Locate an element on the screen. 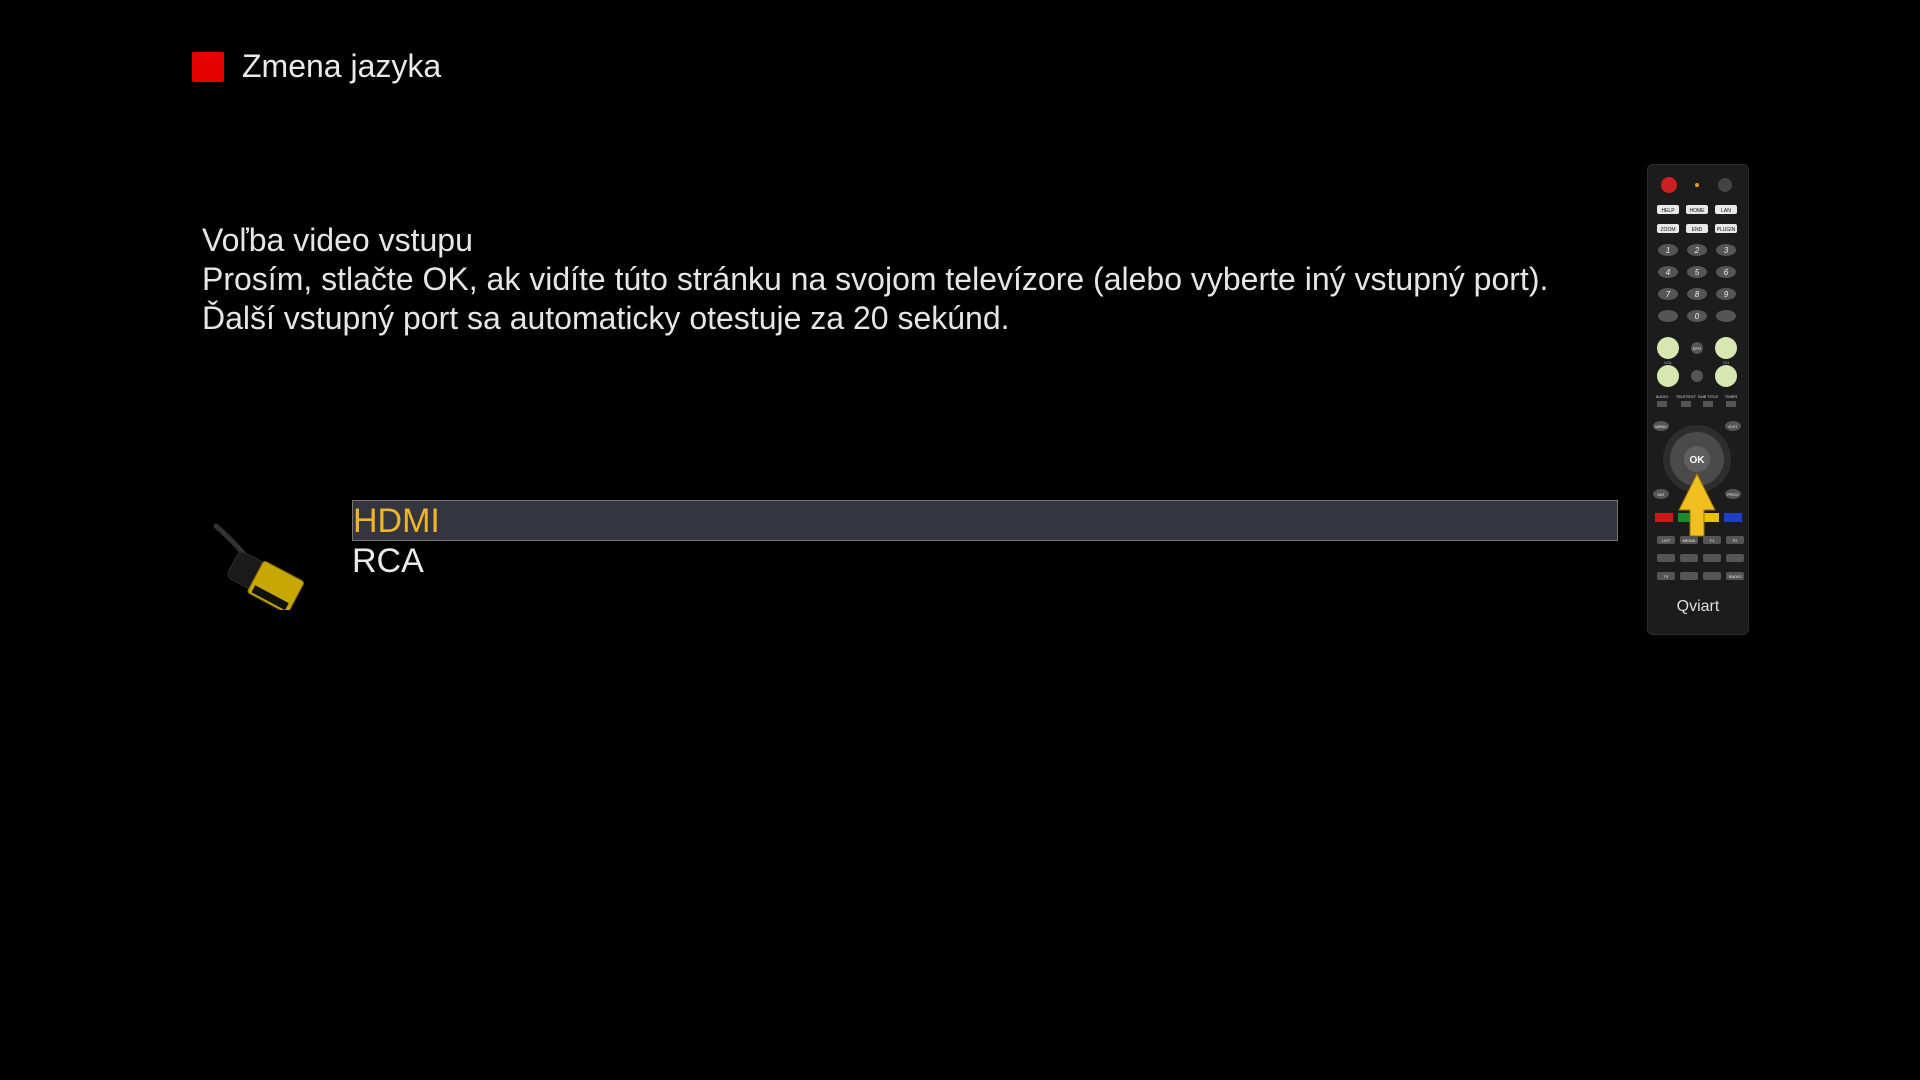 The width and height of the screenshot is (1920, 1080). remote-home-label: HOME is located at coordinates (1698, 211).